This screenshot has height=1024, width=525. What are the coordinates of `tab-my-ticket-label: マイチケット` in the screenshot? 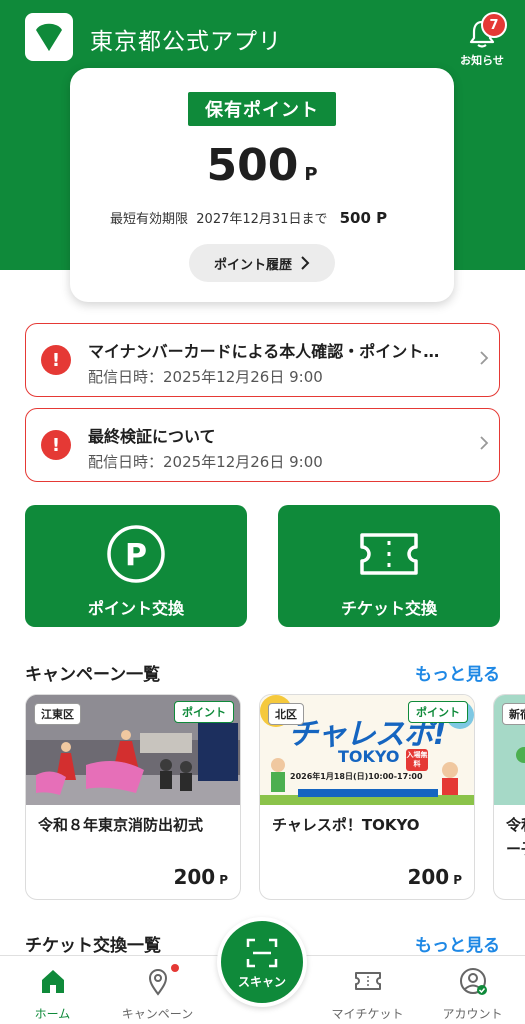 It's located at (367, 1014).